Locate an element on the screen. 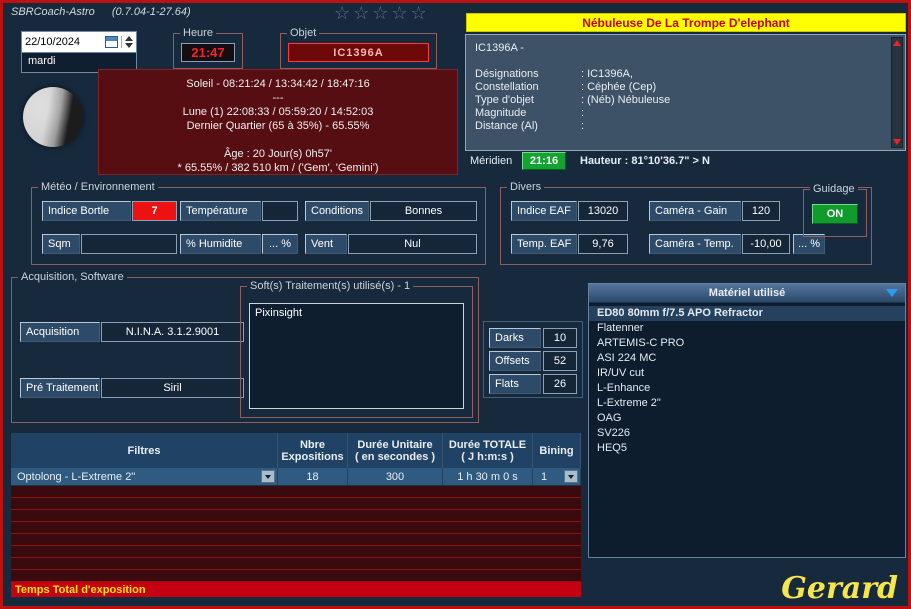 Image resolution: width=911 pixels, height=609 pixels. header-duree-unitaire: Durée Unitaire ( en secondes ) is located at coordinates (395, 450).